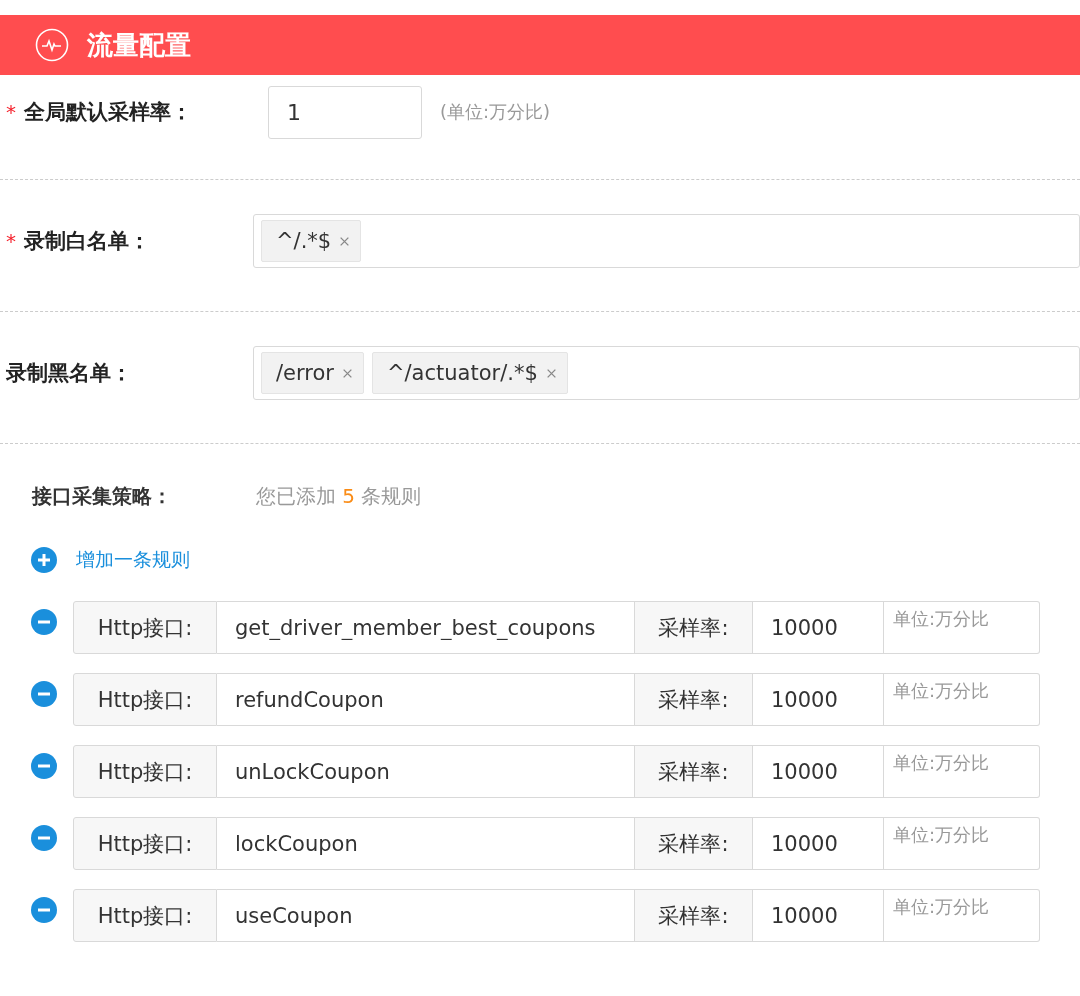 This screenshot has height=996, width=1080. Describe the element at coordinates (52, 45) in the screenshot. I see `pulse-icon` at that location.